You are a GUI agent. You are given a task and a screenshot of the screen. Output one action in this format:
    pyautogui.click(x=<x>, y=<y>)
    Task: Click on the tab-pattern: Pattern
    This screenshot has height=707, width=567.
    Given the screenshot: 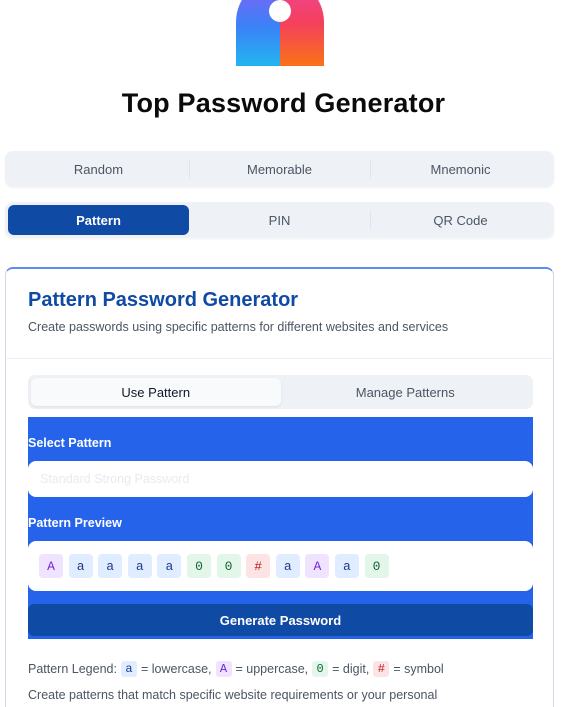 What is the action you would take?
    pyautogui.click(x=98, y=220)
    